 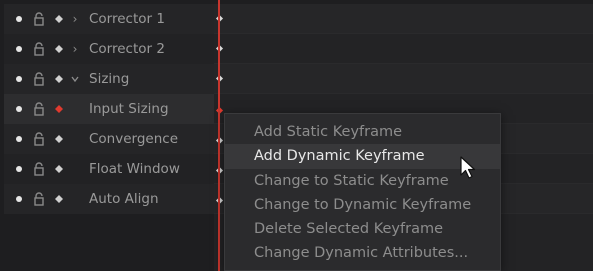 What do you see at coordinates (362, 156) in the screenshot?
I see `menu-item-add-dynamic-keyframe: Add Dynamic Keyframe` at bounding box center [362, 156].